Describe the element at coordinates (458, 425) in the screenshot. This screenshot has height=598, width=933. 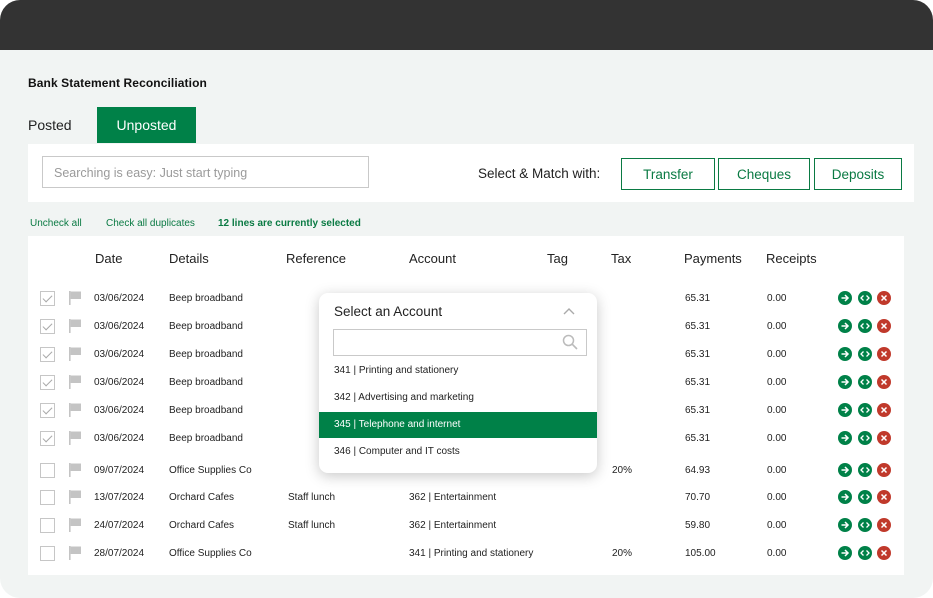
I see `dropdown-option: 345 | Telephone and internet` at that location.